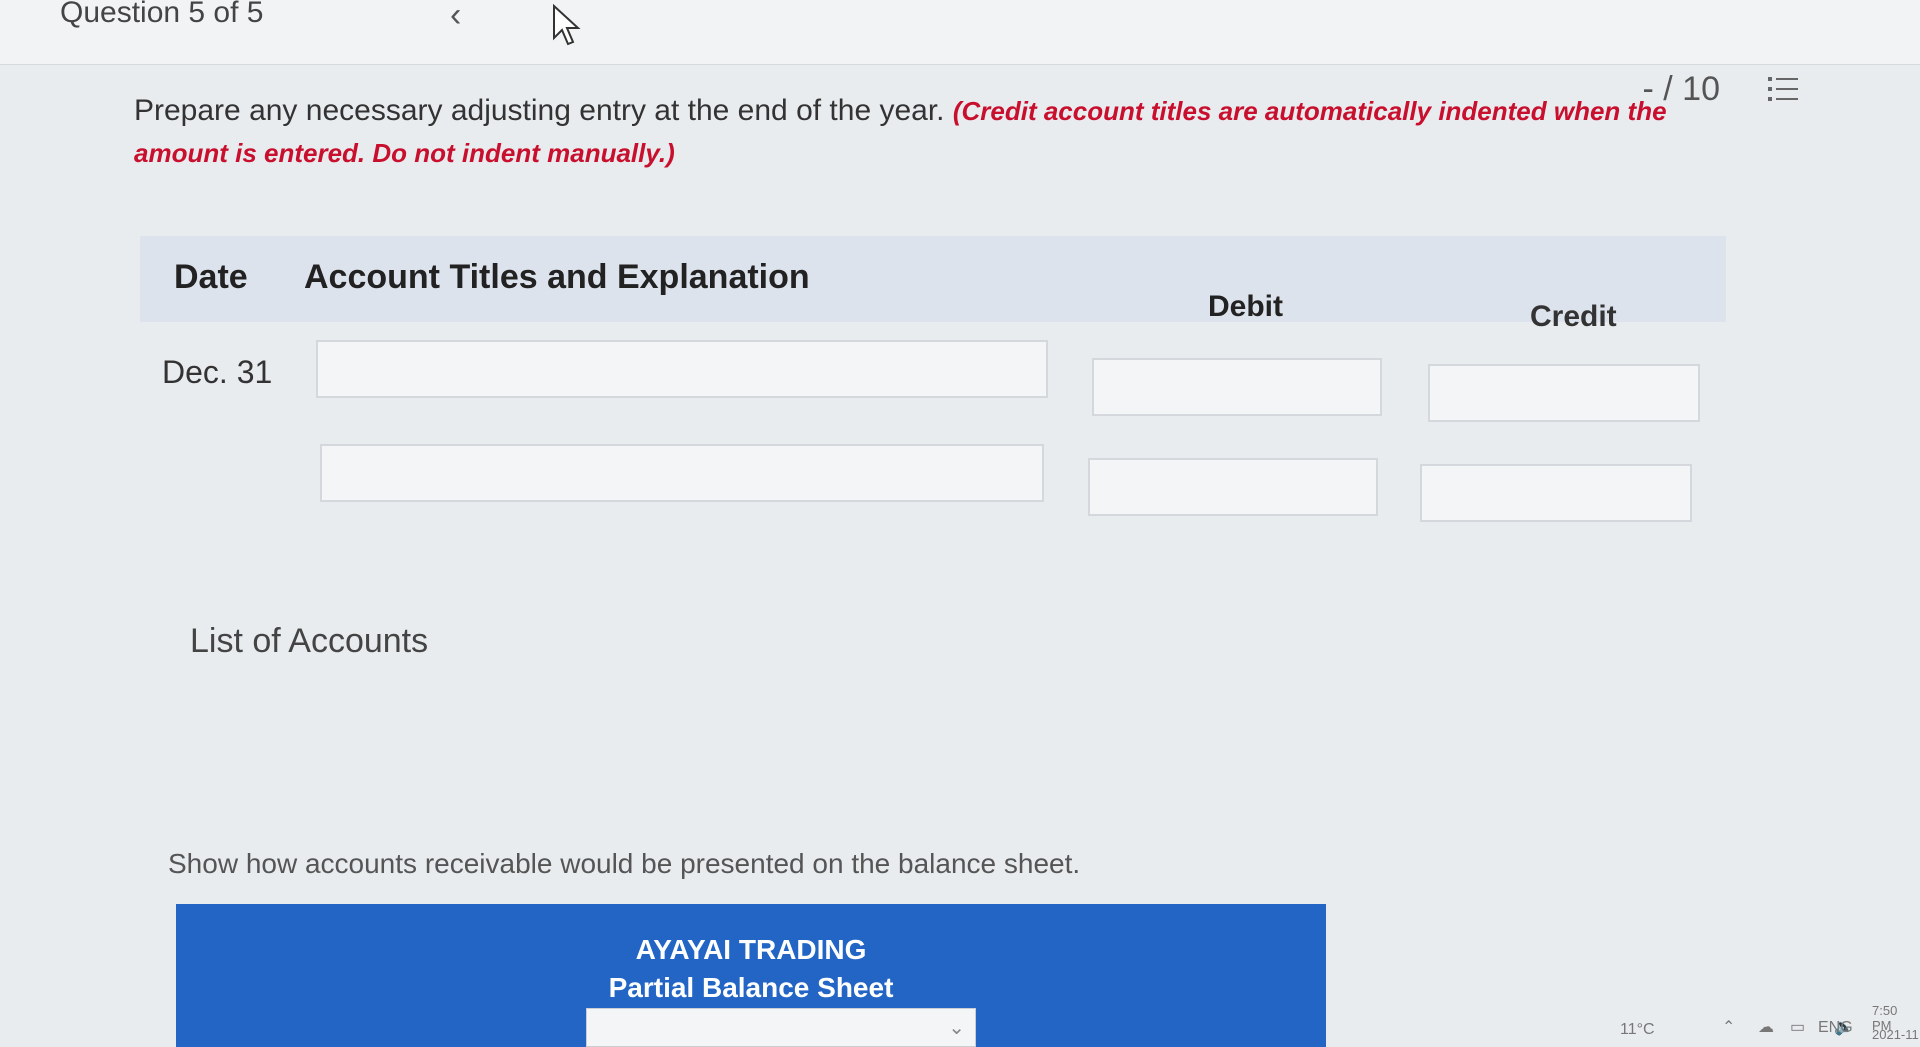  What do you see at coordinates (1233, 487) in the screenshot?
I see `row-2-debit-input` at bounding box center [1233, 487].